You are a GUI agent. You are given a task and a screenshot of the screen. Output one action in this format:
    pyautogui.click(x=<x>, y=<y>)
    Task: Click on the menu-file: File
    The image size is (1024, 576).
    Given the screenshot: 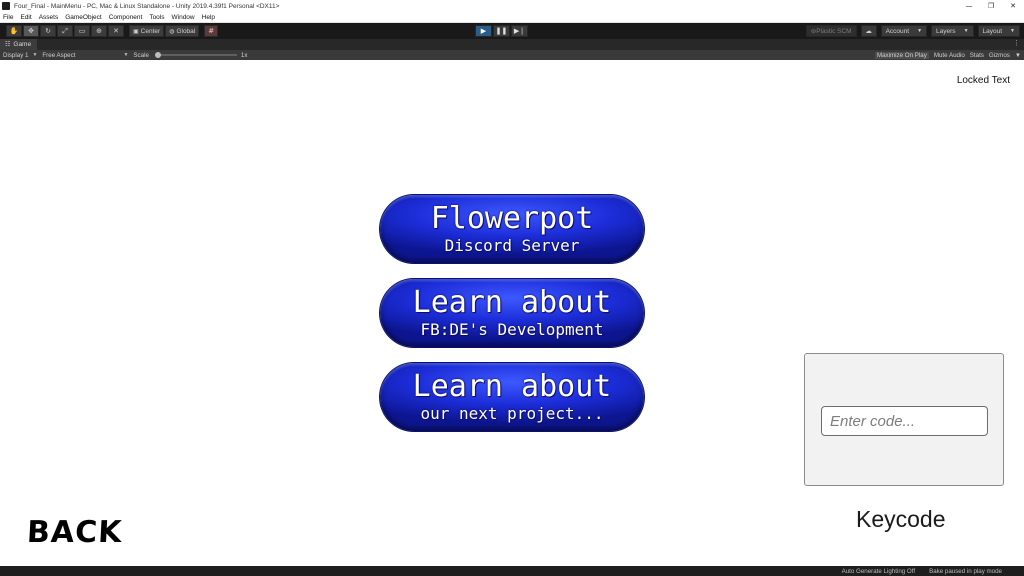 What is the action you would take?
    pyautogui.click(x=8, y=17)
    